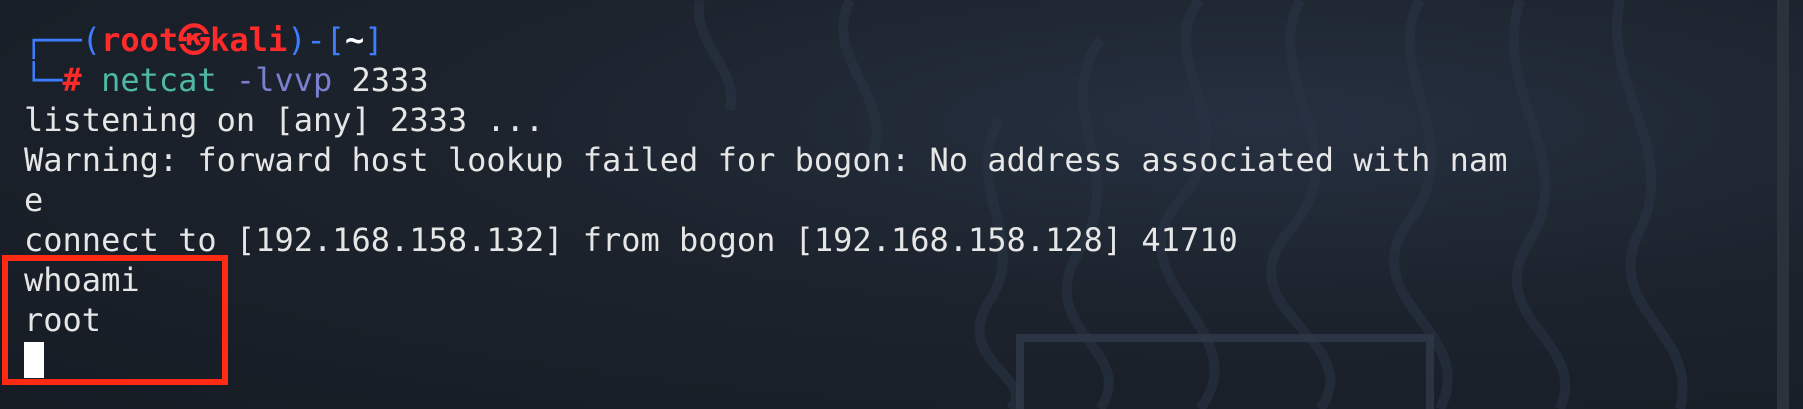 This screenshot has width=1803, height=409. Describe the element at coordinates (1783, 204) in the screenshot. I see `vertical-scrollbar` at that location.